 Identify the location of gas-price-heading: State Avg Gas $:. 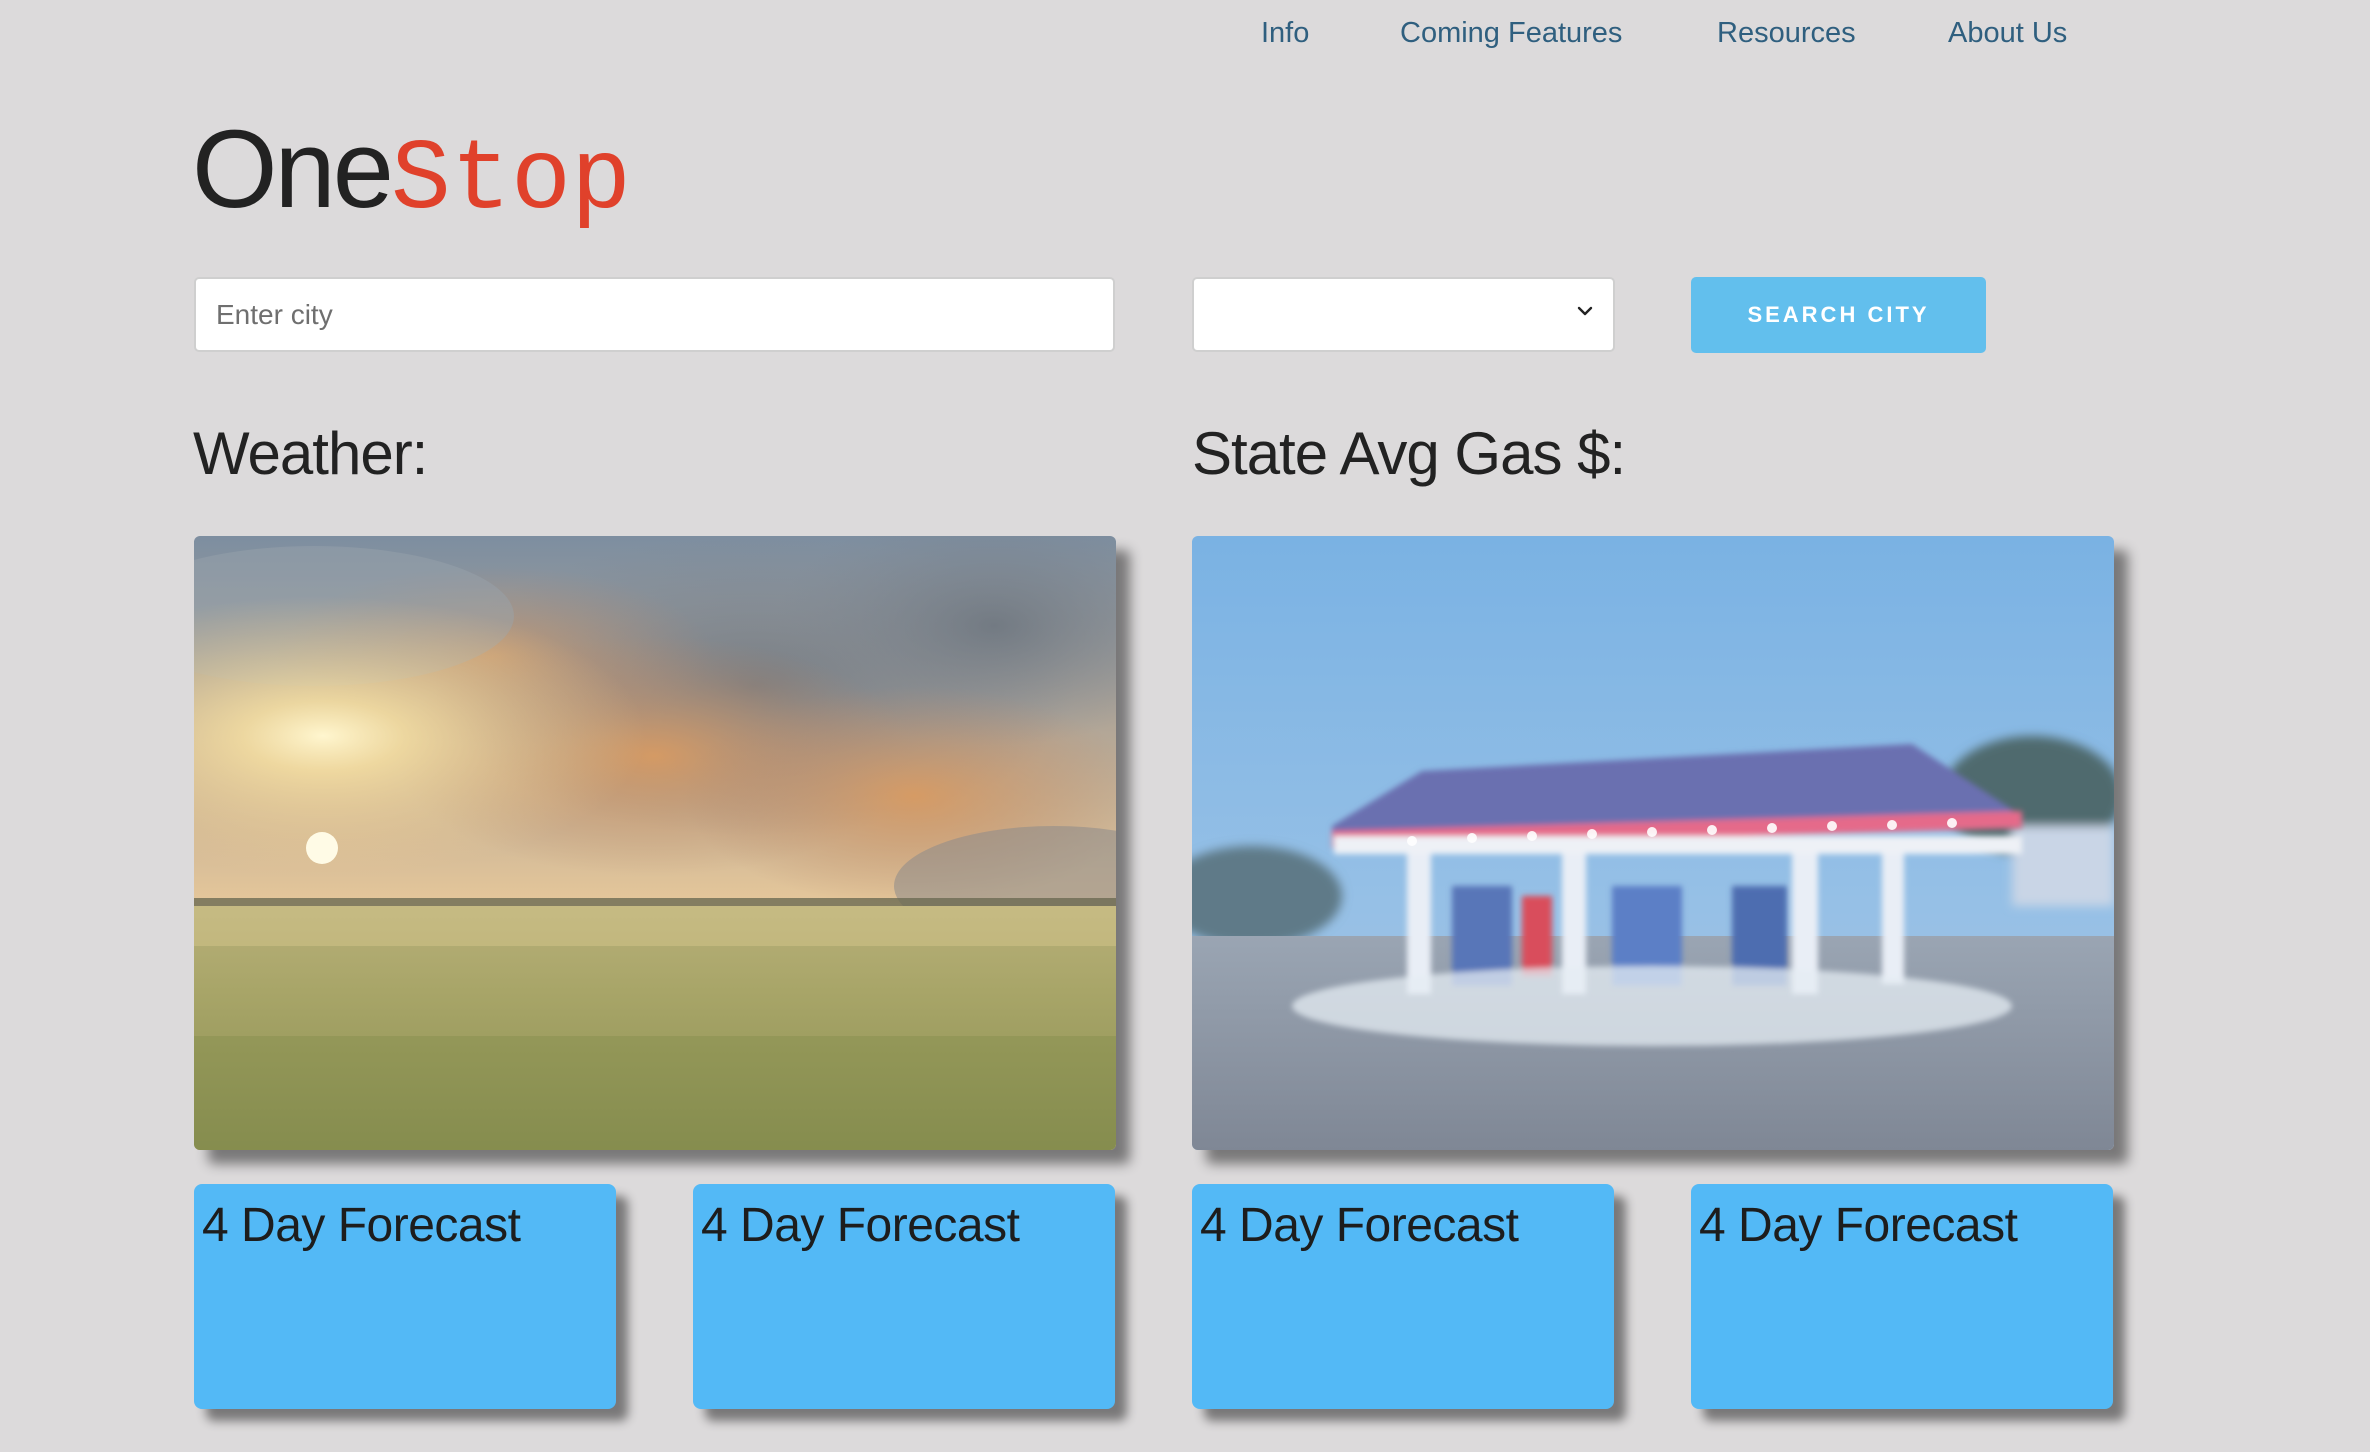
(1409, 453).